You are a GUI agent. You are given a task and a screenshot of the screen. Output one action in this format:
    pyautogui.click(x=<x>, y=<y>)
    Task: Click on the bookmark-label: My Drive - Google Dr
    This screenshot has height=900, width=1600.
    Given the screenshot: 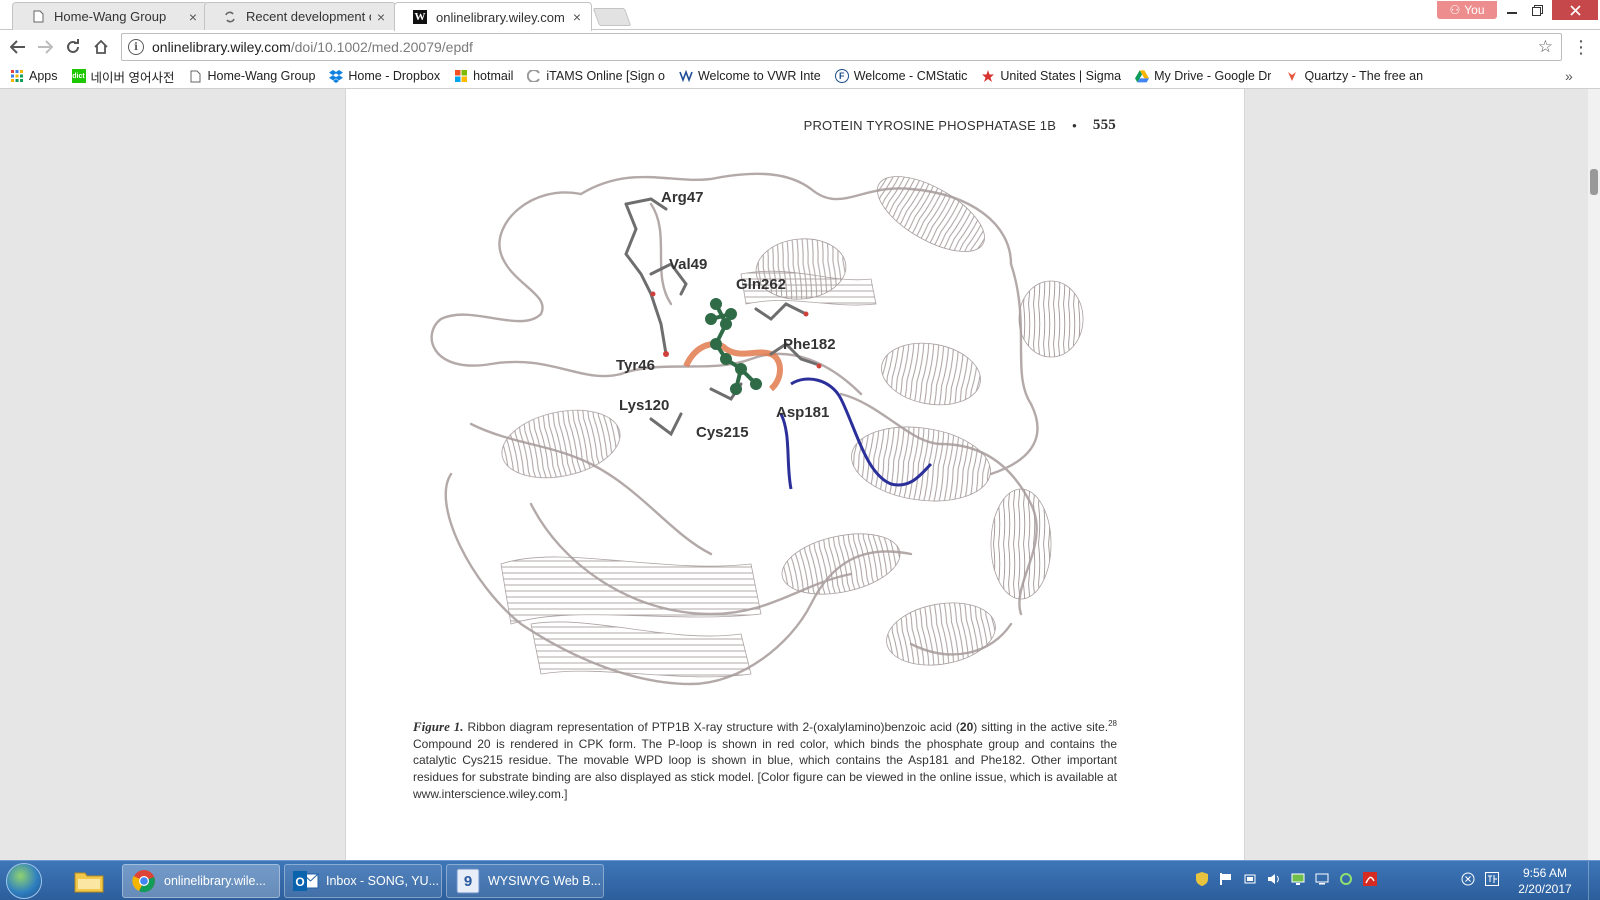 What is the action you would take?
    pyautogui.click(x=1213, y=76)
    